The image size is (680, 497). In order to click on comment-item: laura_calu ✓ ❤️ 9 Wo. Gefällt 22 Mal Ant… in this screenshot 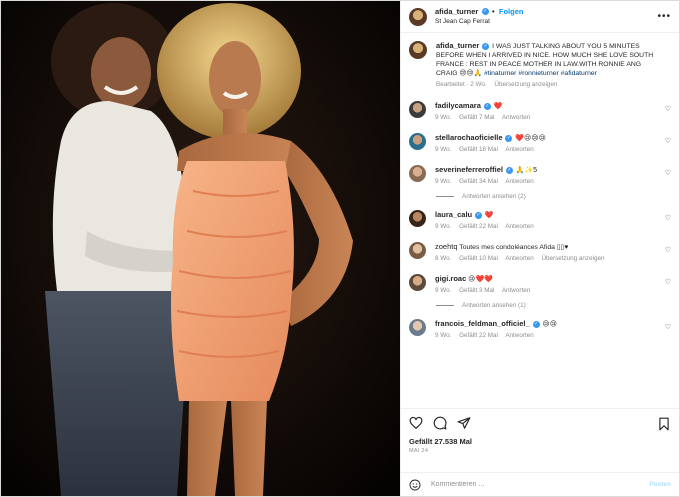, I will do `click(540, 220)`.